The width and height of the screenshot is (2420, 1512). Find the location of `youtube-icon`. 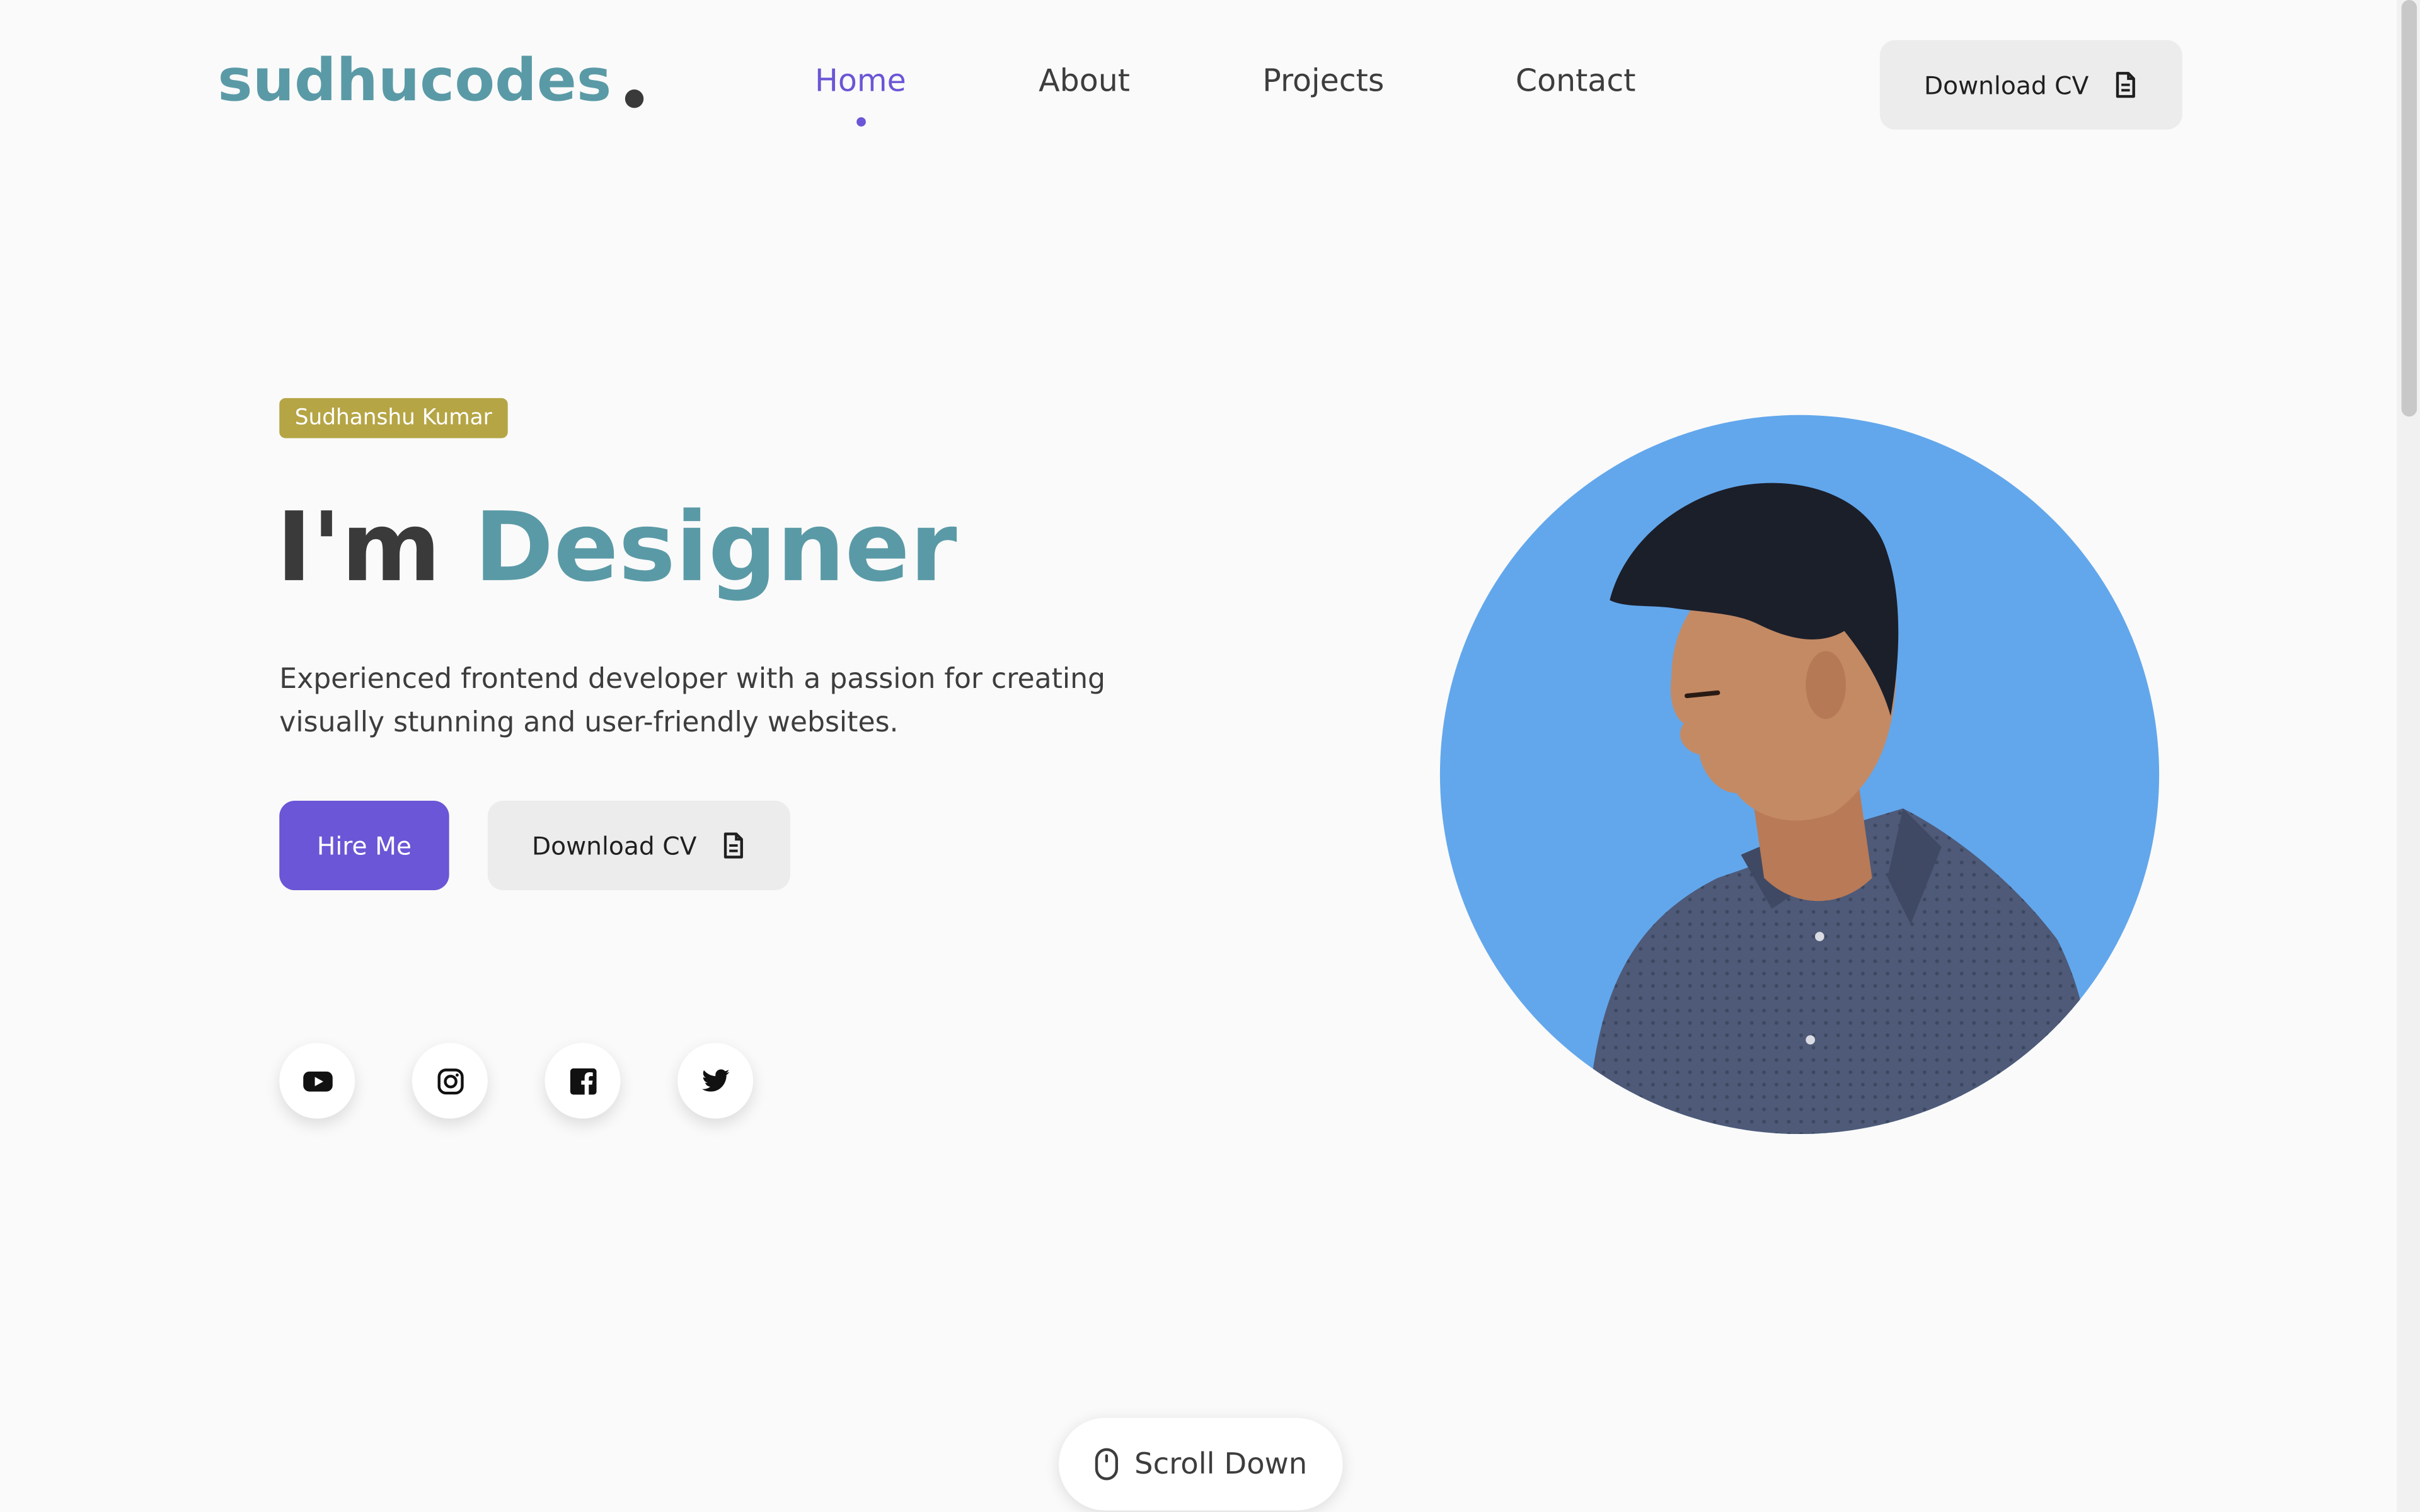

youtube-icon is located at coordinates (317, 1080).